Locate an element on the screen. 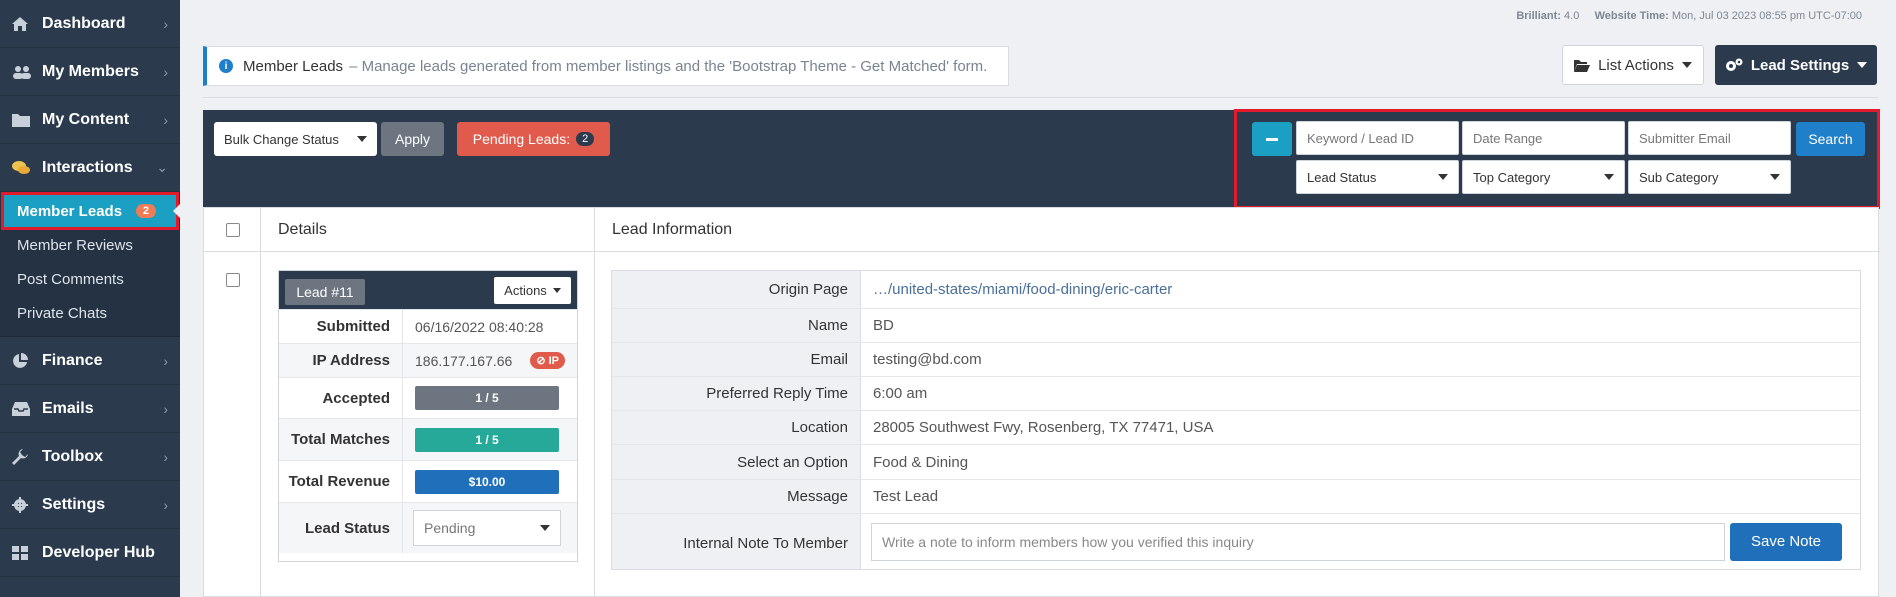 Image resolution: width=1896 pixels, height=597 pixels. minus-icon is located at coordinates (1272, 139).